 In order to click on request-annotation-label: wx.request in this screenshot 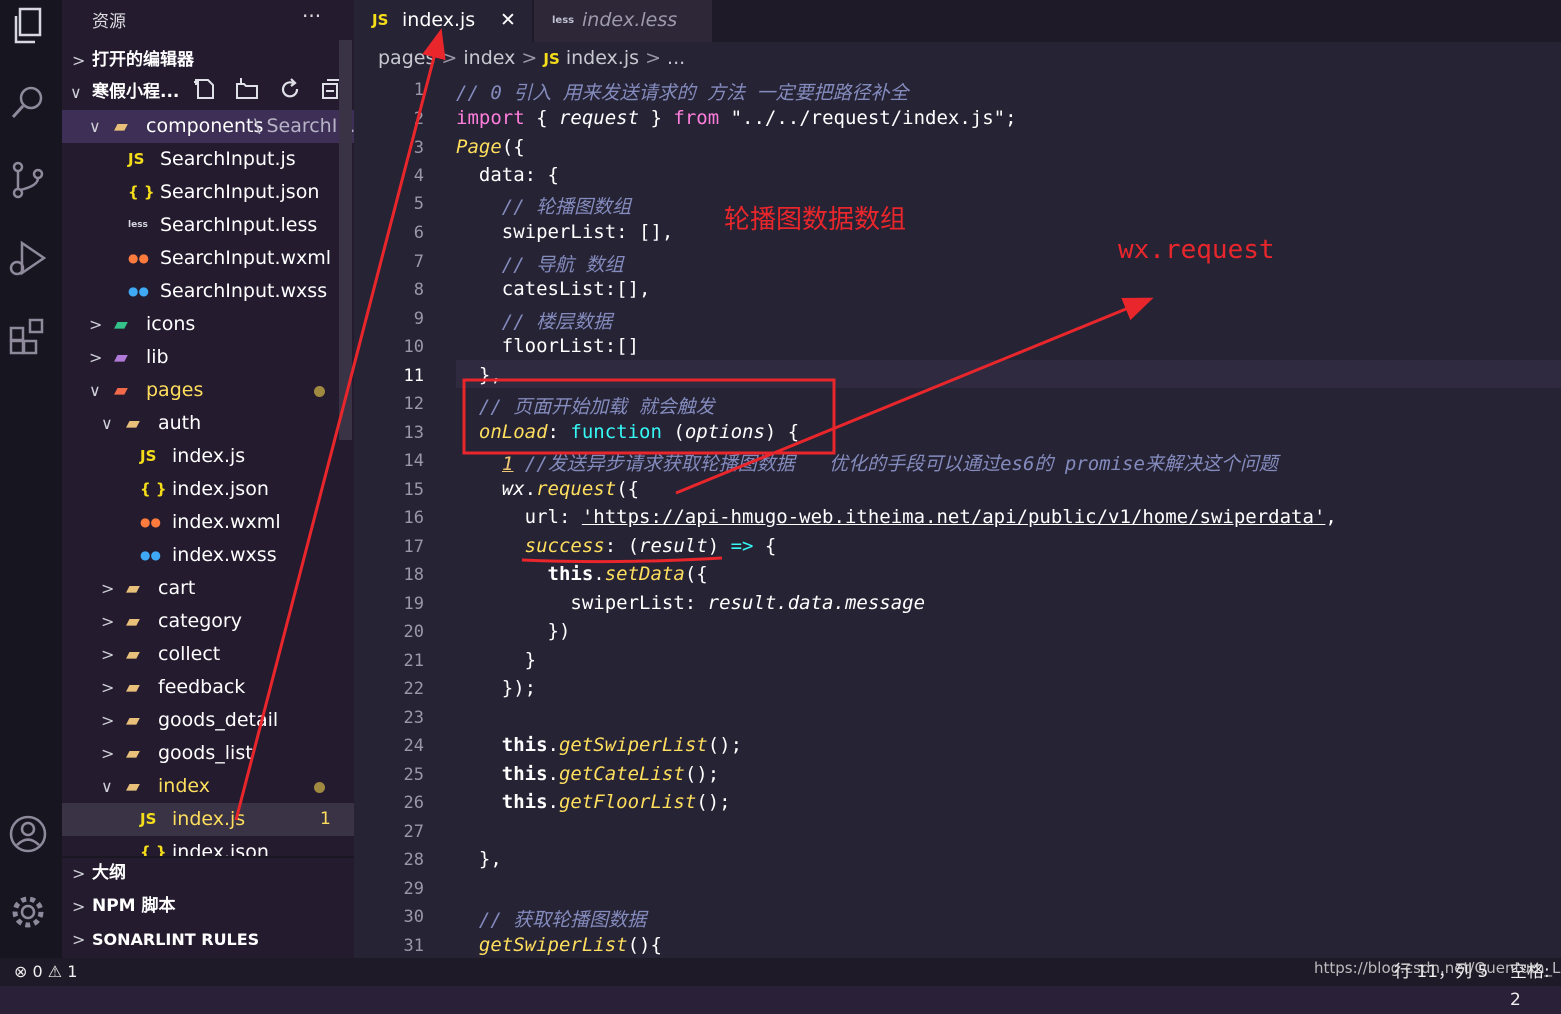, I will do `click(1196, 250)`.